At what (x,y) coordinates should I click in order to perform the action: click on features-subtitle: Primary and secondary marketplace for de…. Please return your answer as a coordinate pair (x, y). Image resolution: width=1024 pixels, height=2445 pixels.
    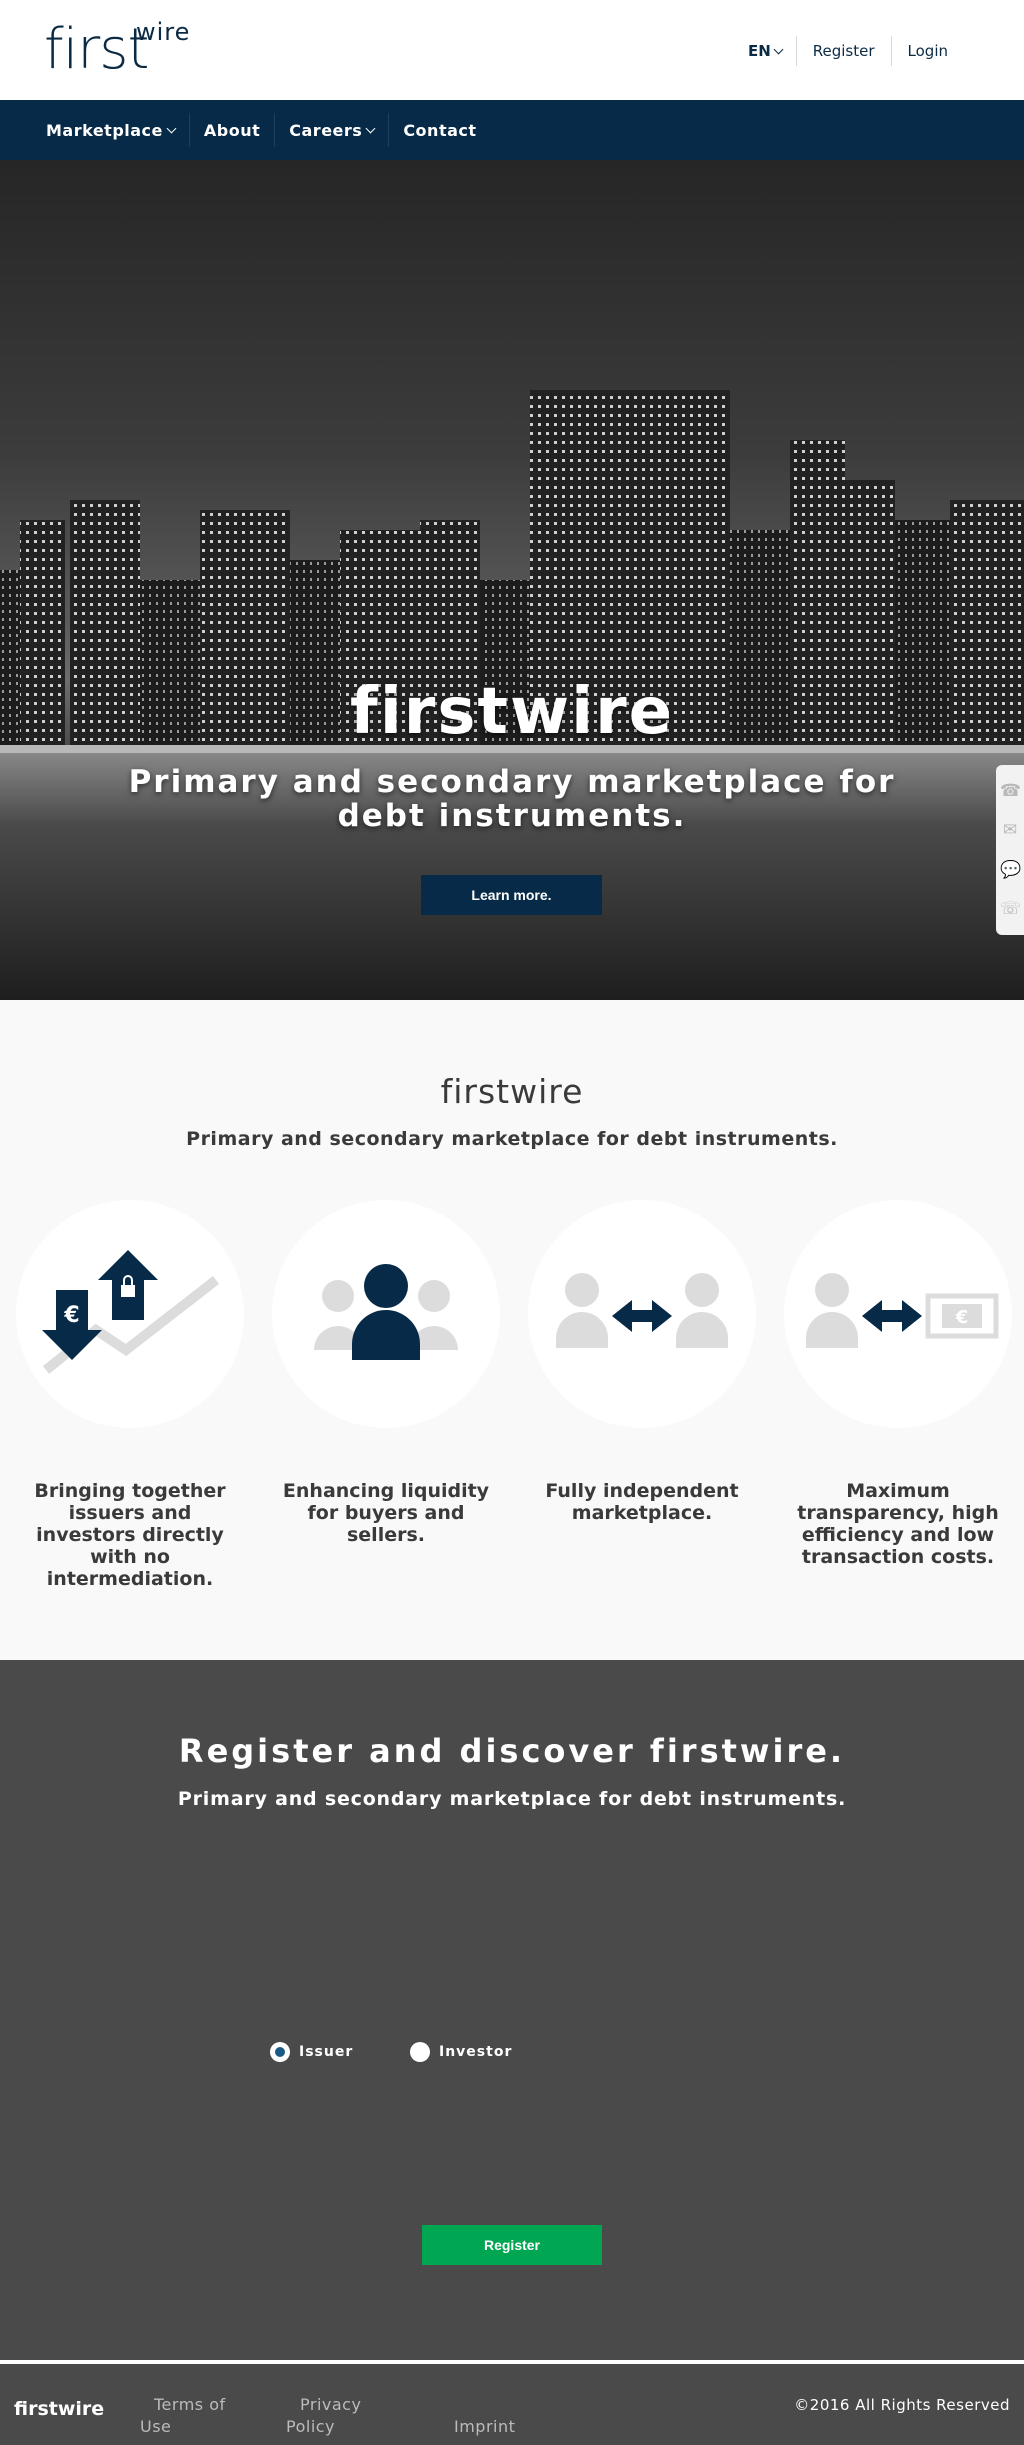
    Looking at the image, I should click on (512, 1139).